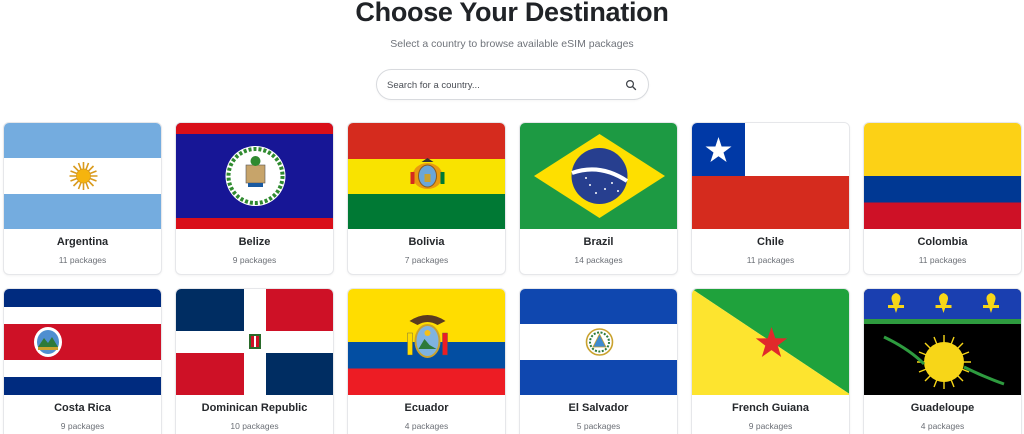  I want to click on country-card-el-salvador: El Salvador 5 packages, so click(598, 361).